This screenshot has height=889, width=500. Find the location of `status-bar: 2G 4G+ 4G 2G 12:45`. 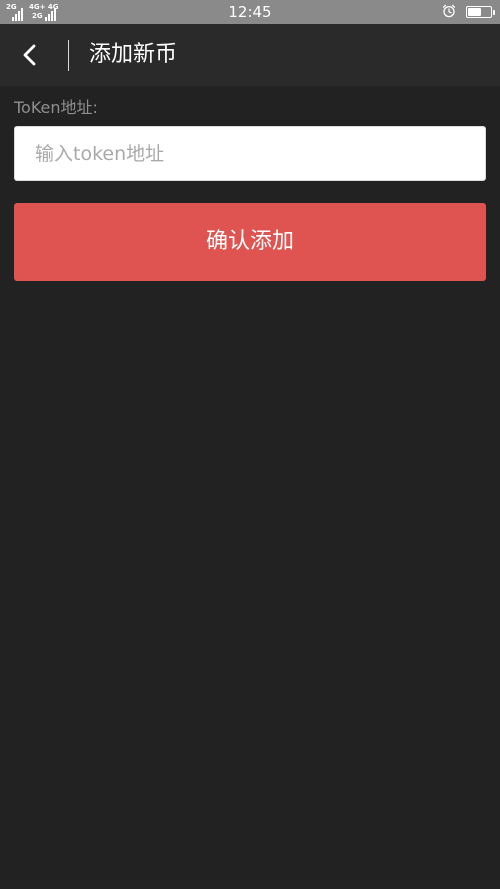

status-bar: 2G 4G+ 4G 2G 12:45 is located at coordinates (250, 12).